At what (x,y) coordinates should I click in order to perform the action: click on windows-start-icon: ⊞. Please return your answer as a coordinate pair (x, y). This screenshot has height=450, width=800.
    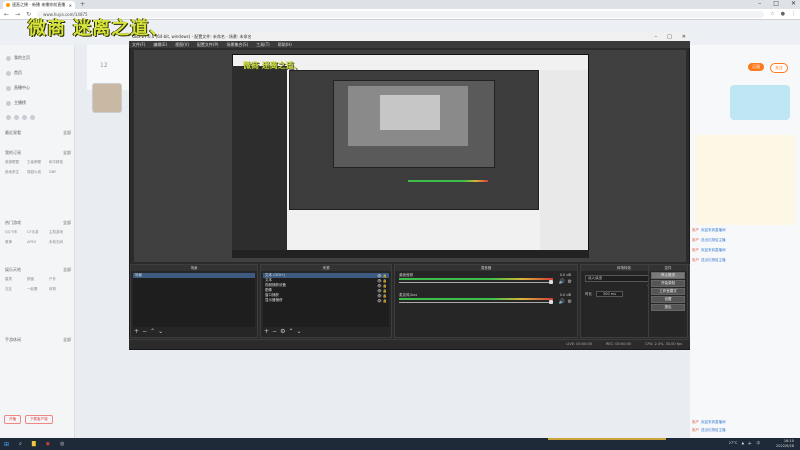
    Looking at the image, I should click on (6, 444).